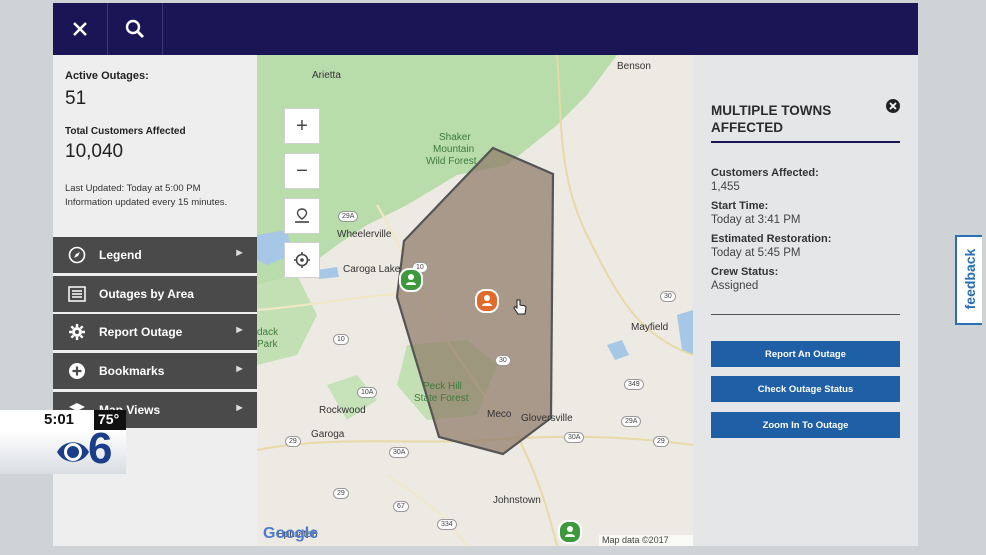 The height and width of the screenshot is (555, 986). I want to click on report-outage-button: Report An Outage, so click(805, 354).